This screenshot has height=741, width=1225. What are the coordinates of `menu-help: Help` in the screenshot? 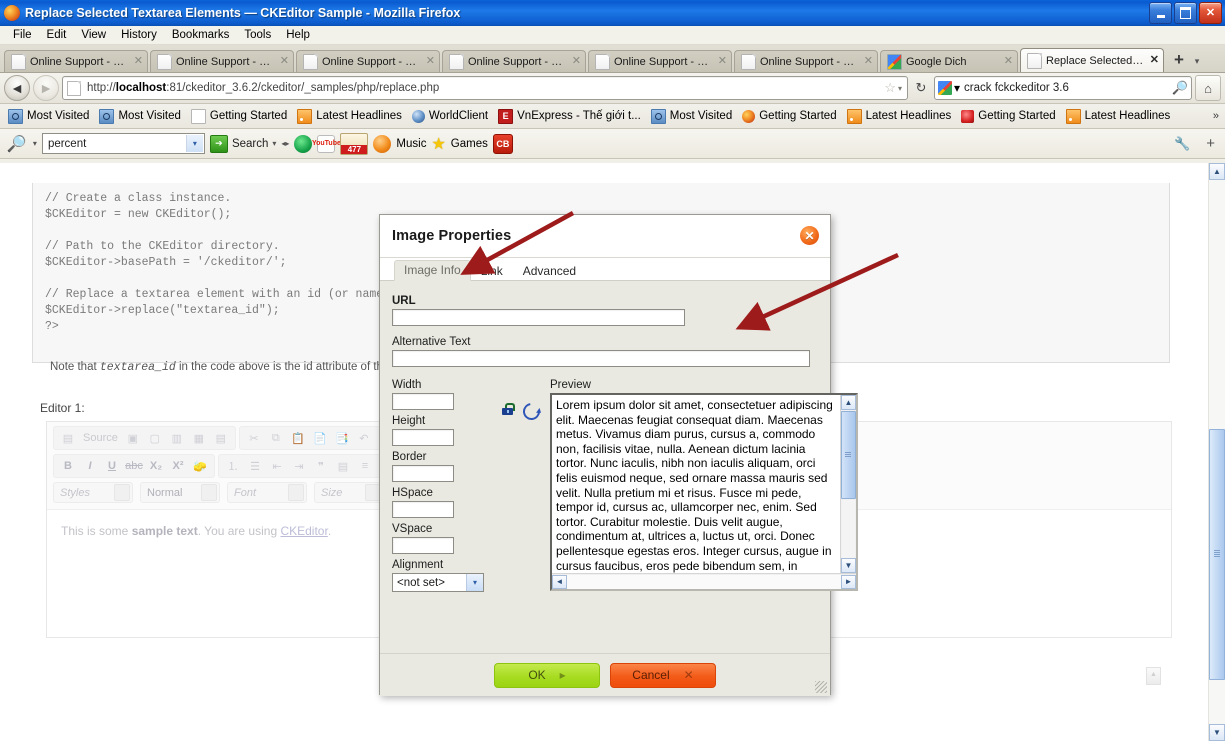 It's located at (298, 35).